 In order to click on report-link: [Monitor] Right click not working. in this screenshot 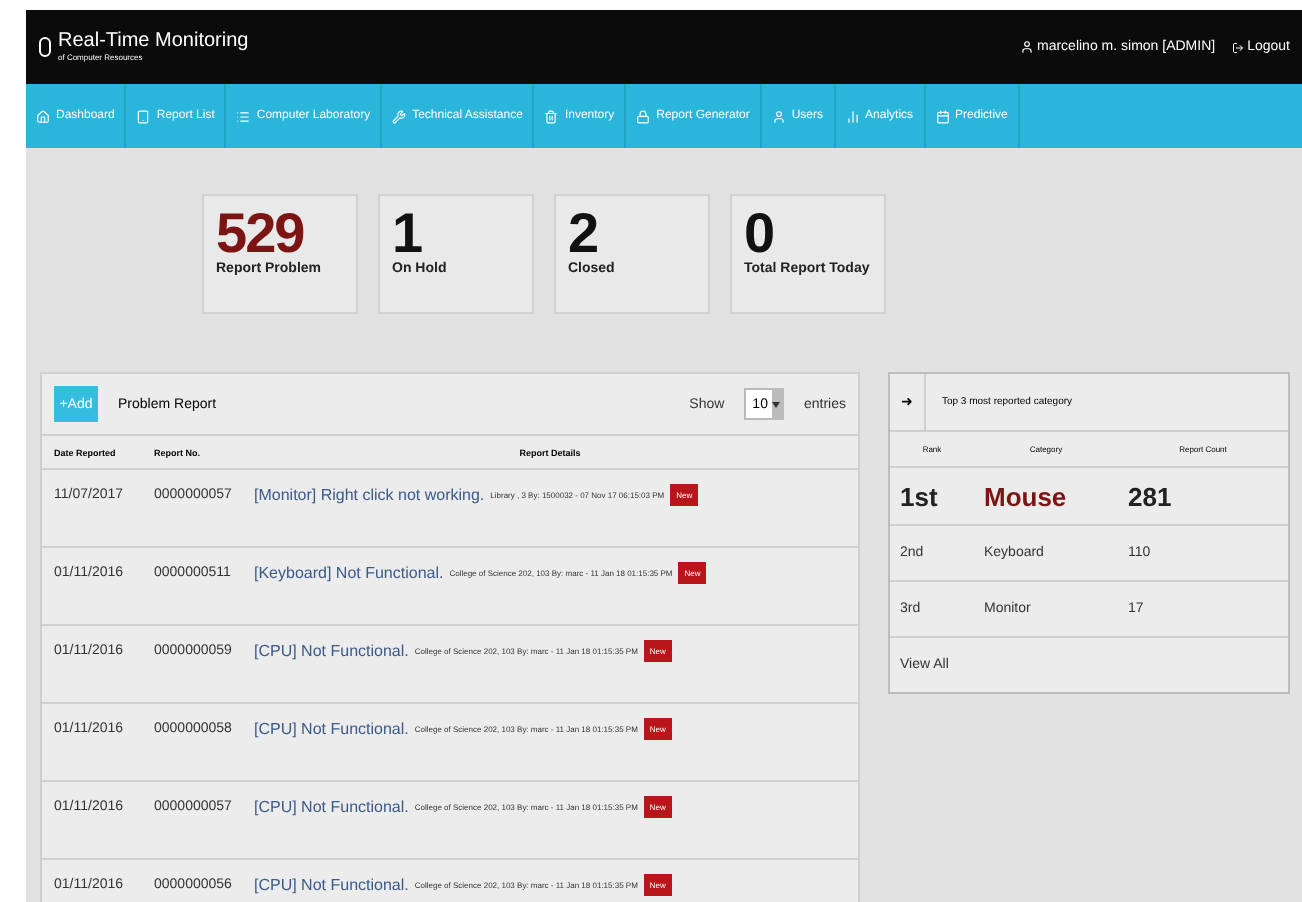, I will do `click(369, 495)`.